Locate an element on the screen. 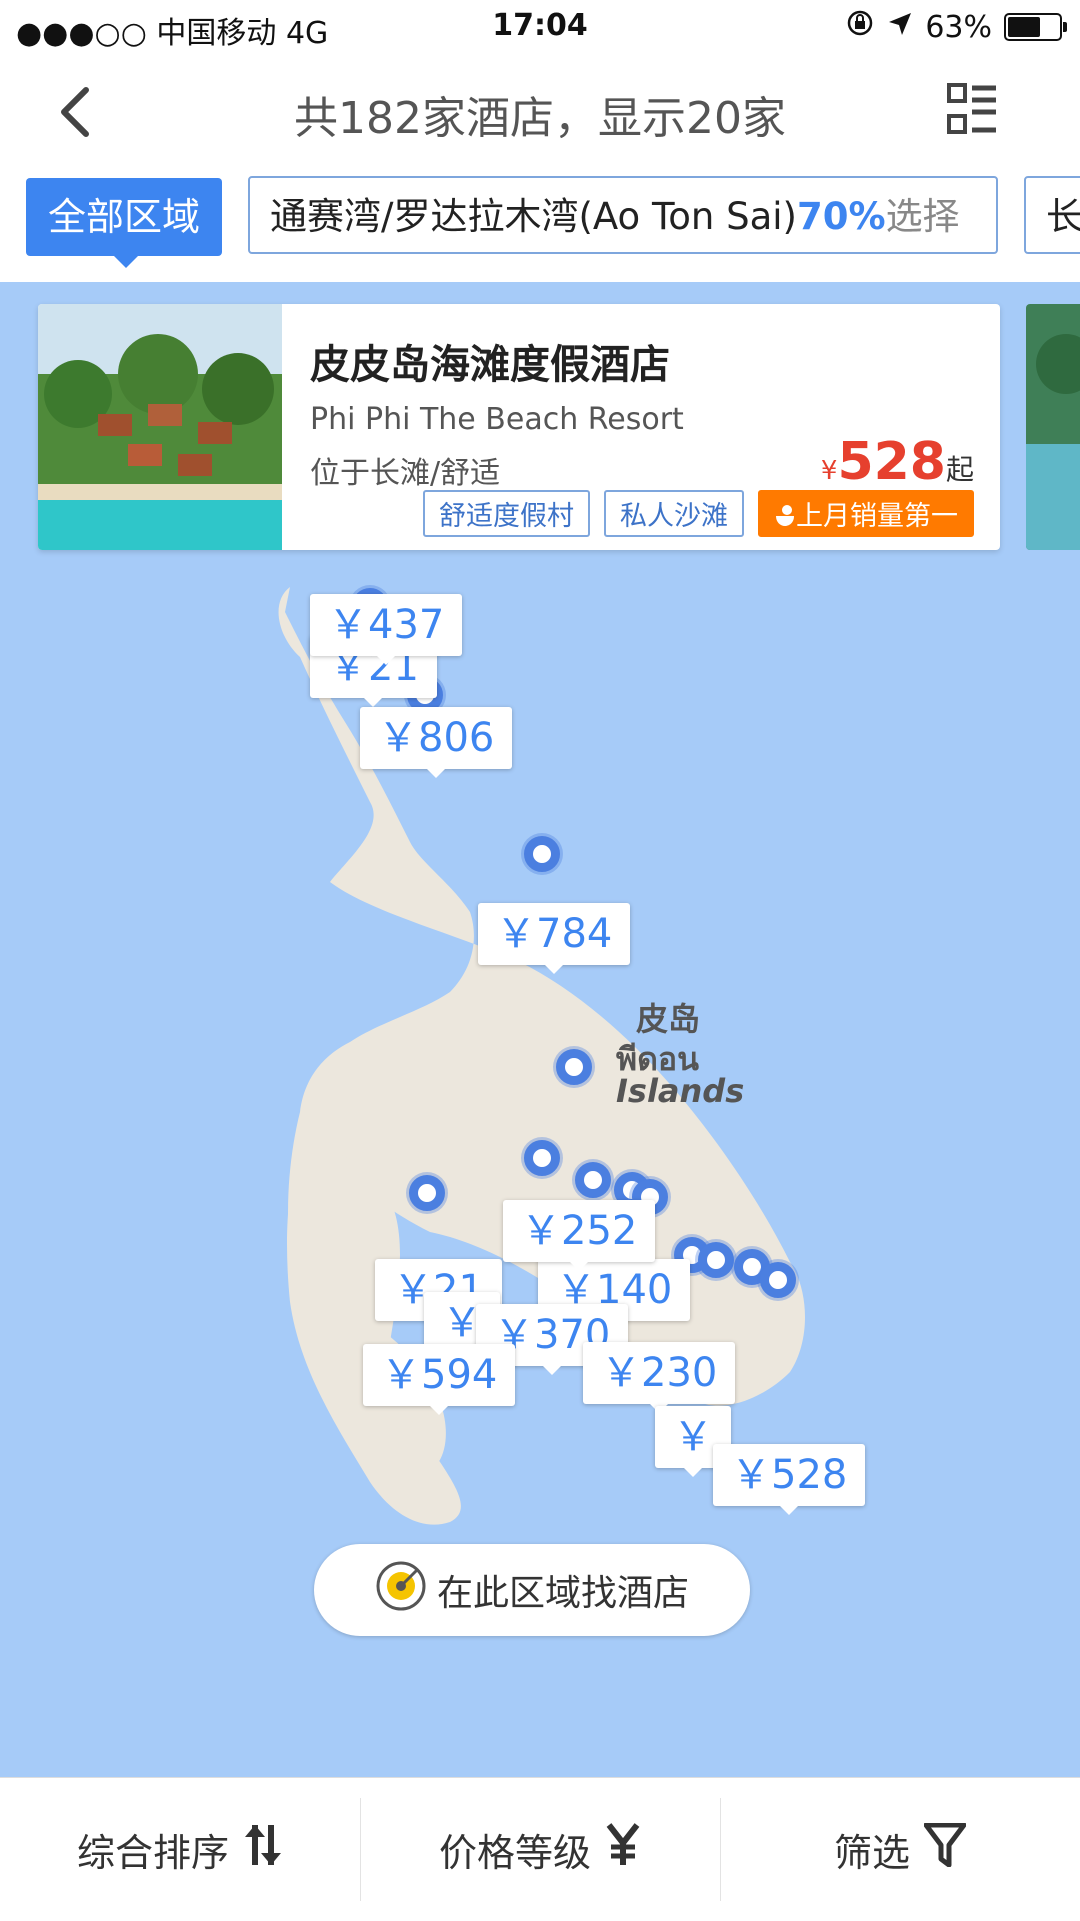 The height and width of the screenshot is (1921, 1080). status-right: 63% is located at coordinates (956, 27).